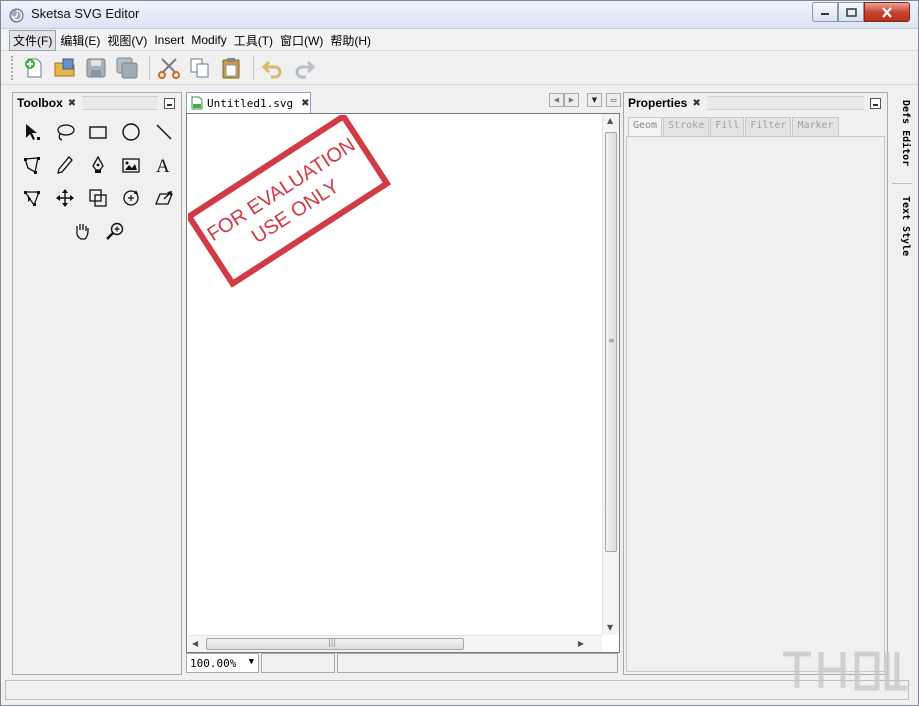 The image size is (919, 706). I want to click on zoom-tool, so click(115, 231).